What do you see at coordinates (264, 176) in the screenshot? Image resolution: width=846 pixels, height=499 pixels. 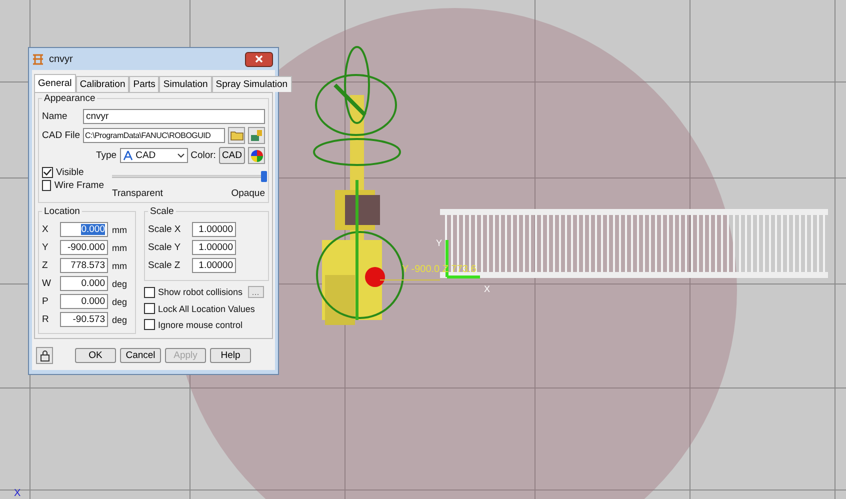 I see `slider-thumb` at bounding box center [264, 176].